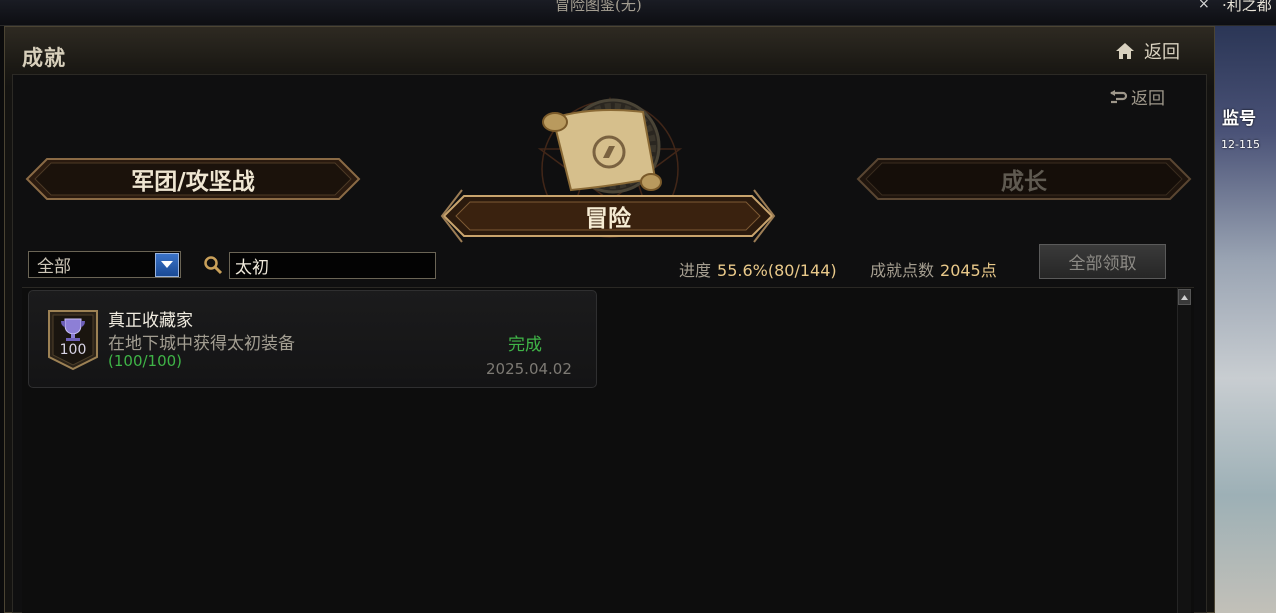  Describe the element at coordinates (1247, 7) in the screenshot. I see `outer-location-text: ·利之都` at that location.